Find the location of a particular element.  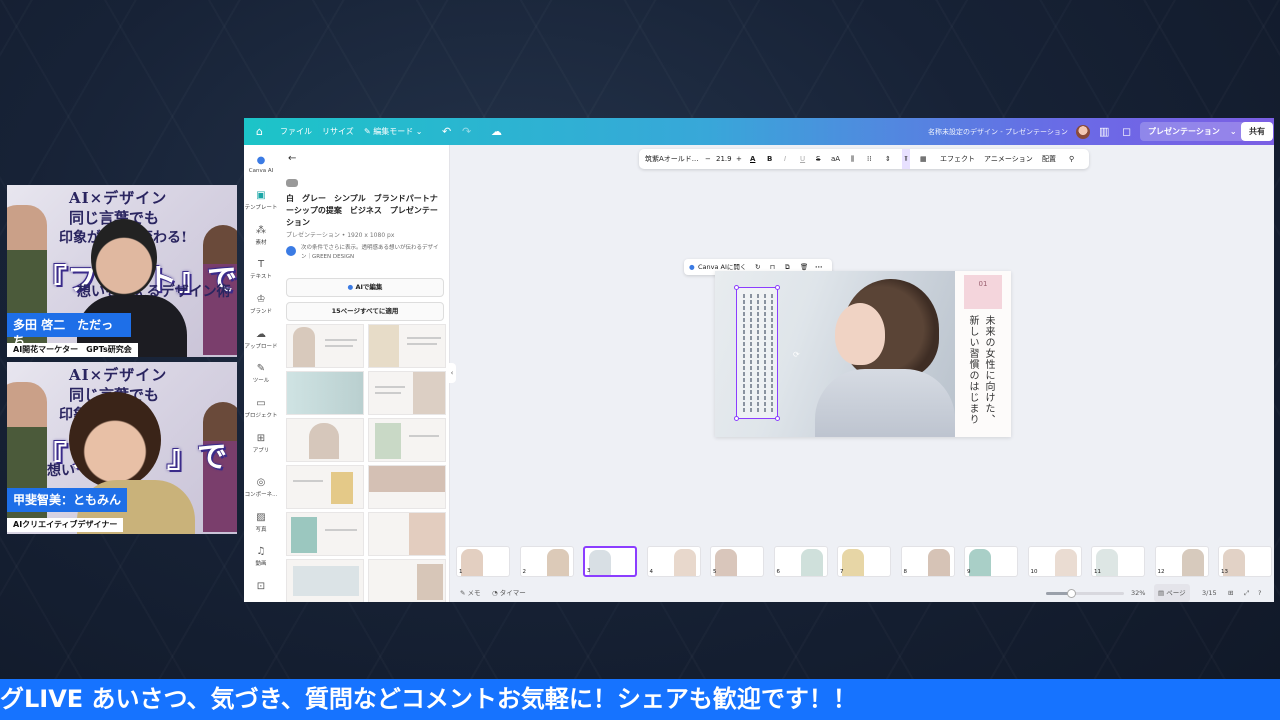

font-size-increase: + is located at coordinates (739, 159).